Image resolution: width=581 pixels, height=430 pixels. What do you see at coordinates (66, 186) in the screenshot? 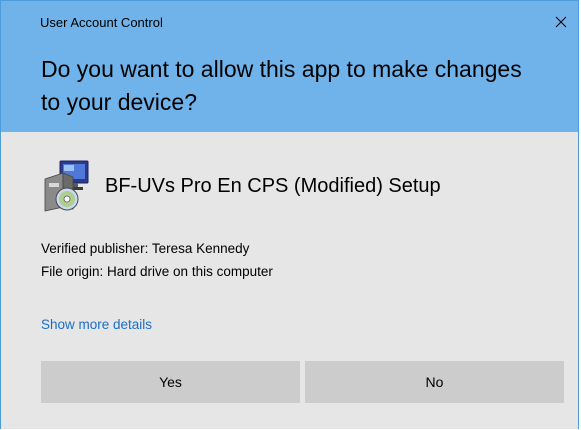
I see `installer-icon` at bounding box center [66, 186].